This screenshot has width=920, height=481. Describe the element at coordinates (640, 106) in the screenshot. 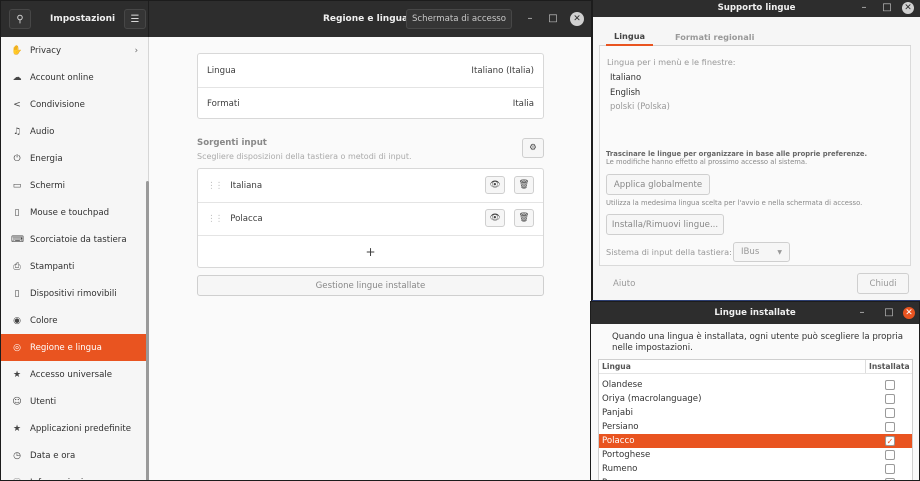

I see `language-list-item: polski (Polska)` at that location.